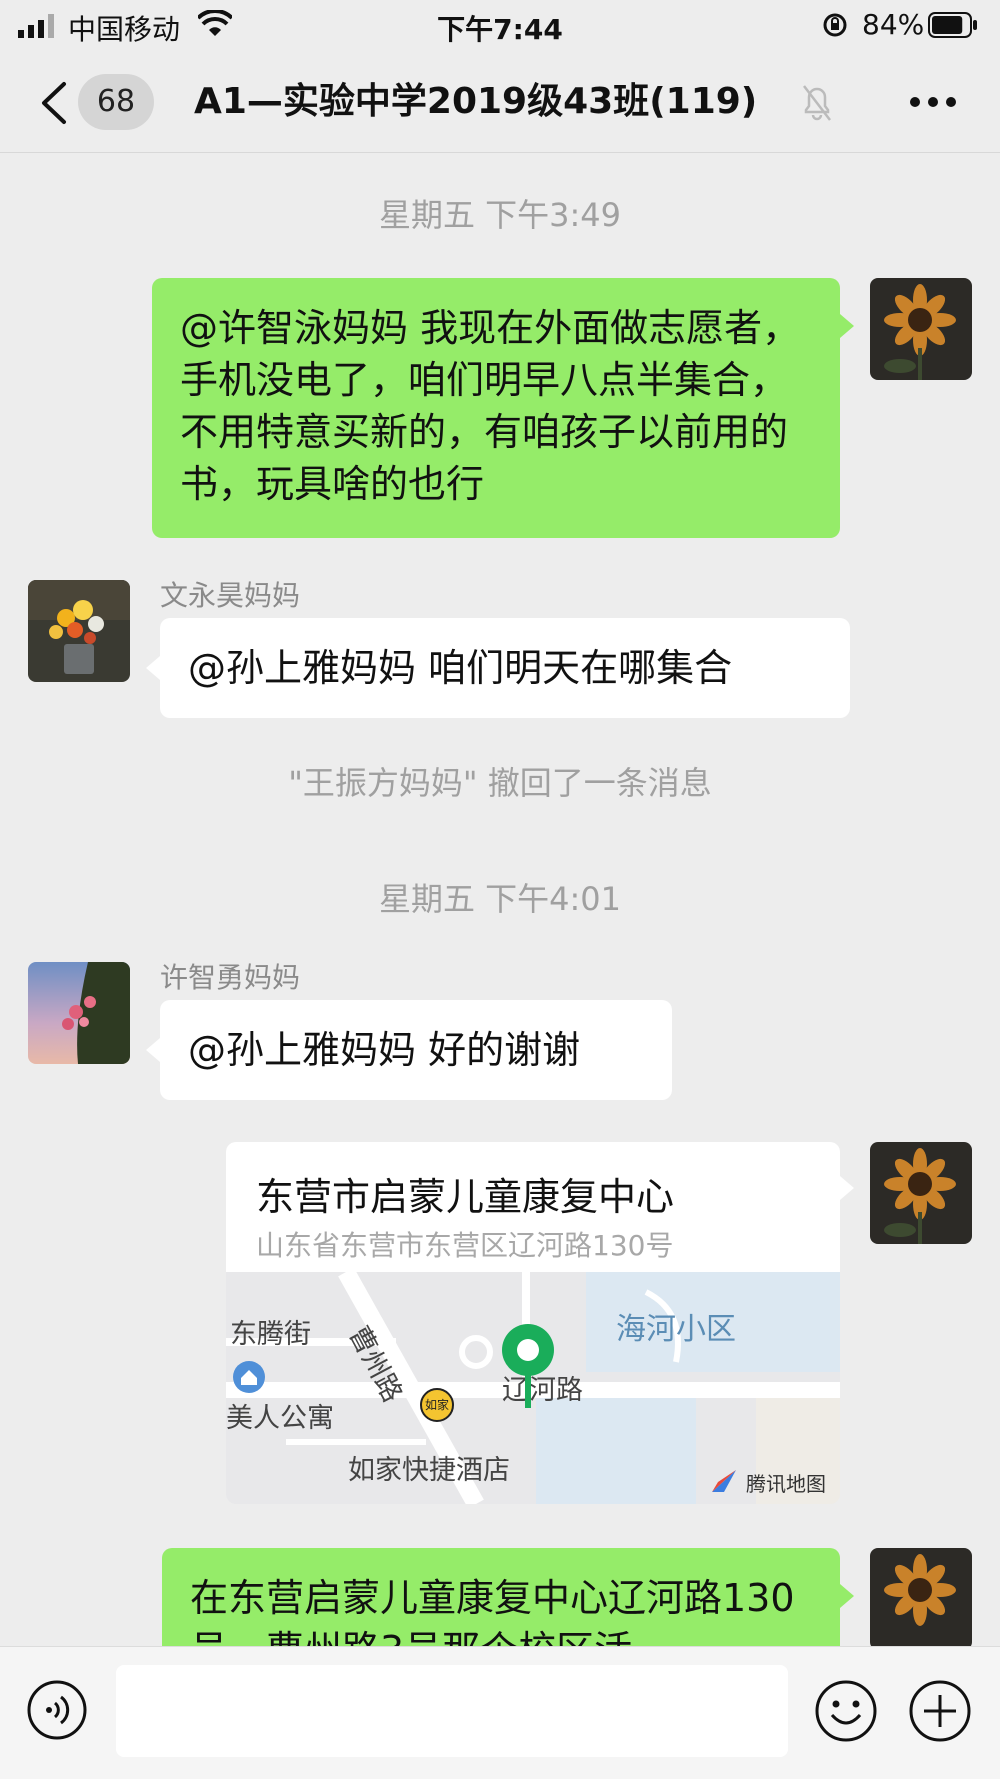 This screenshot has height=1779, width=1000. Describe the element at coordinates (270, 1334) in the screenshot. I see `map-label-street: 东腾街` at that location.